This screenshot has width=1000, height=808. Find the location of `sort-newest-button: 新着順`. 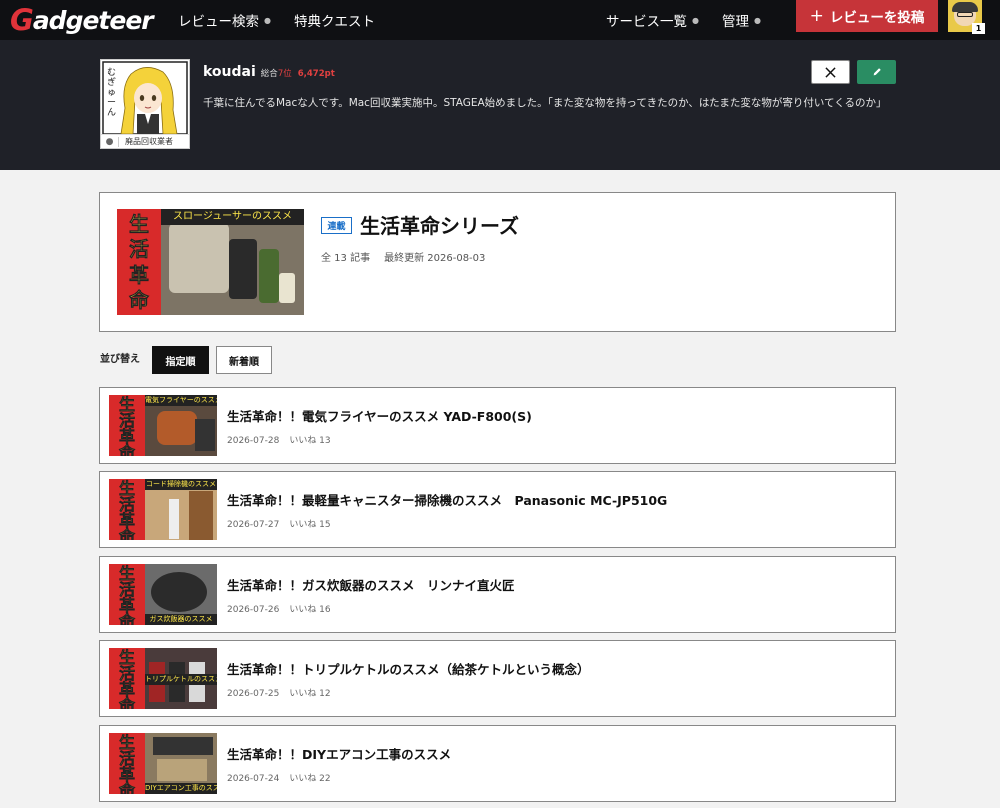

sort-newest-button: 新着順 is located at coordinates (244, 360).